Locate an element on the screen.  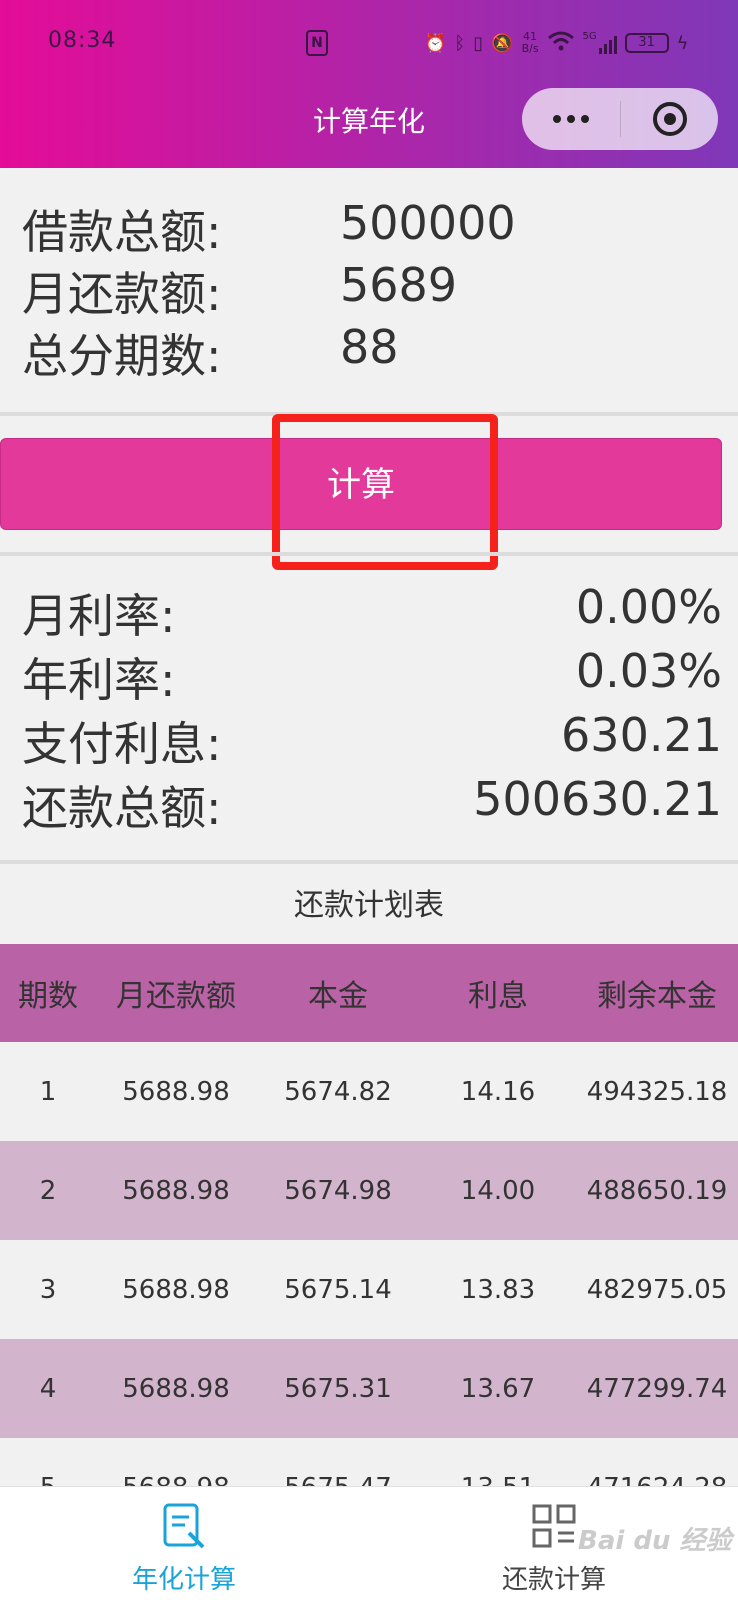
app-header: 08:34 N ⏰ ᛒ ▯ 🔕 41 B/s 5G 31 ϟ 计算年化 is located at coordinates (369, 84).